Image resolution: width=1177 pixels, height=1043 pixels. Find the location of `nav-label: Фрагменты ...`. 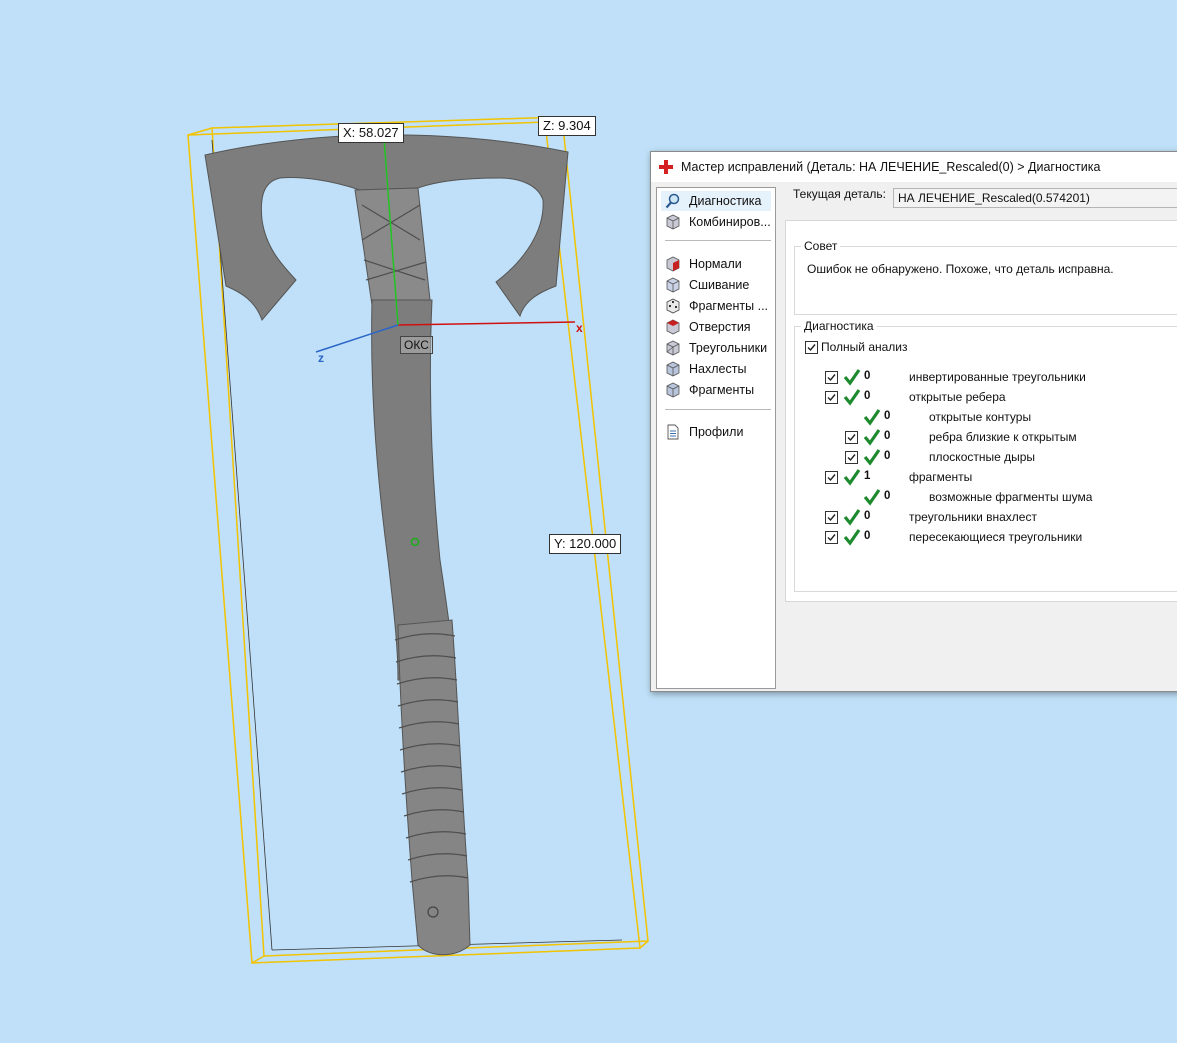

nav-label: Фрагменты ... is located at coordinates (729, 306).